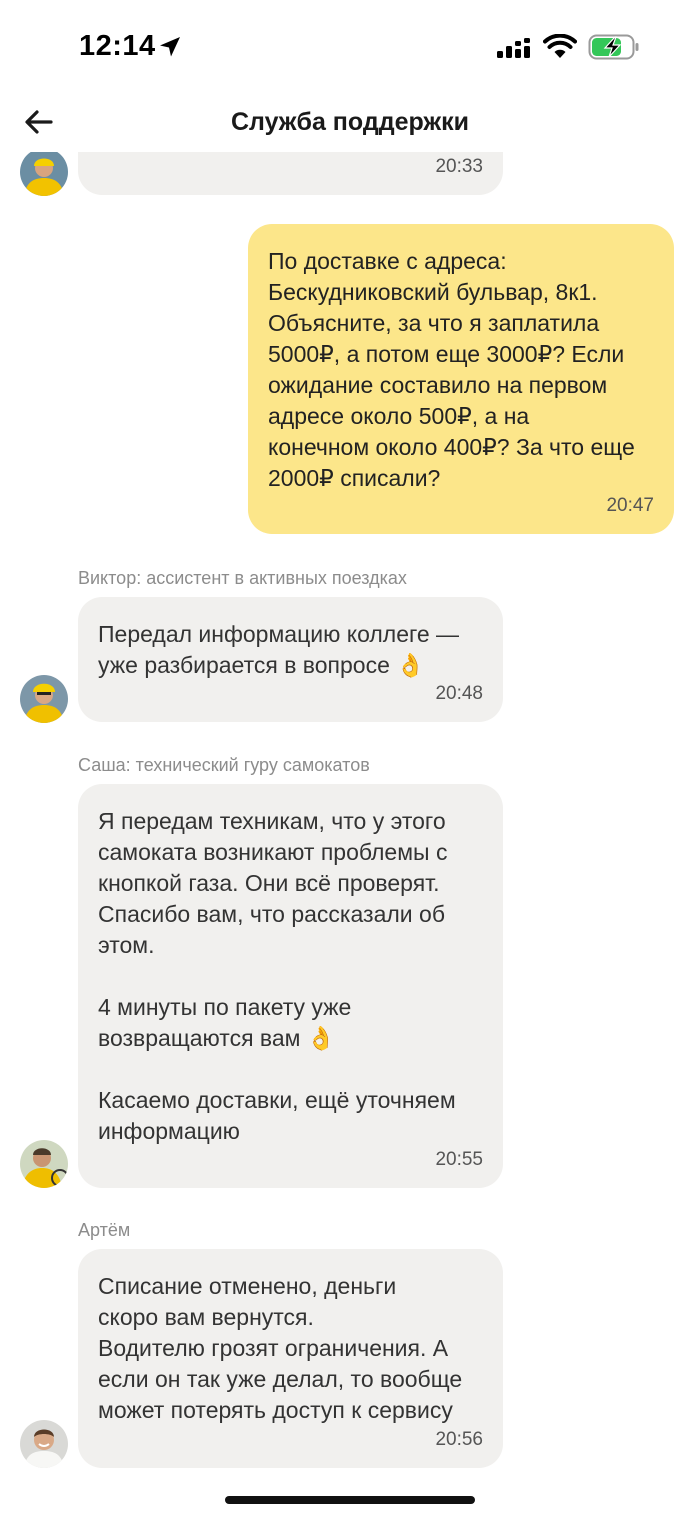 The width and height of the screenshot is (700, 1517). What do you see at coordinates (117, 46) in the screenshot?
I see `status-time: 12:14` at bounding box center [117, 46].